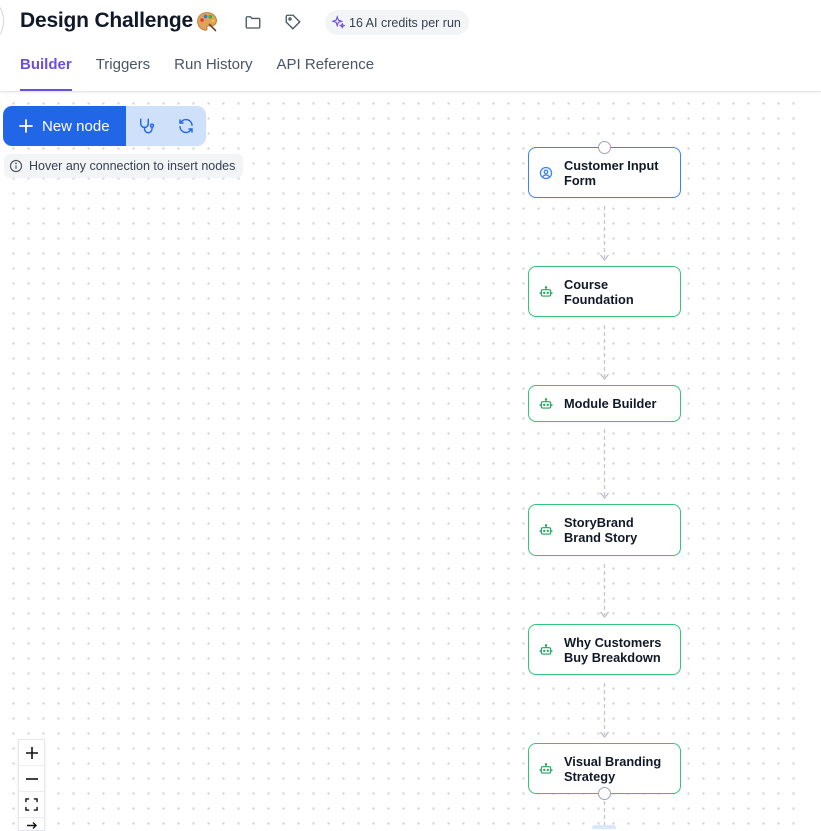 Image resolution: width=821 pixels, height=831 pixels. I want to click on fit-view-icon, so click(31, 804).